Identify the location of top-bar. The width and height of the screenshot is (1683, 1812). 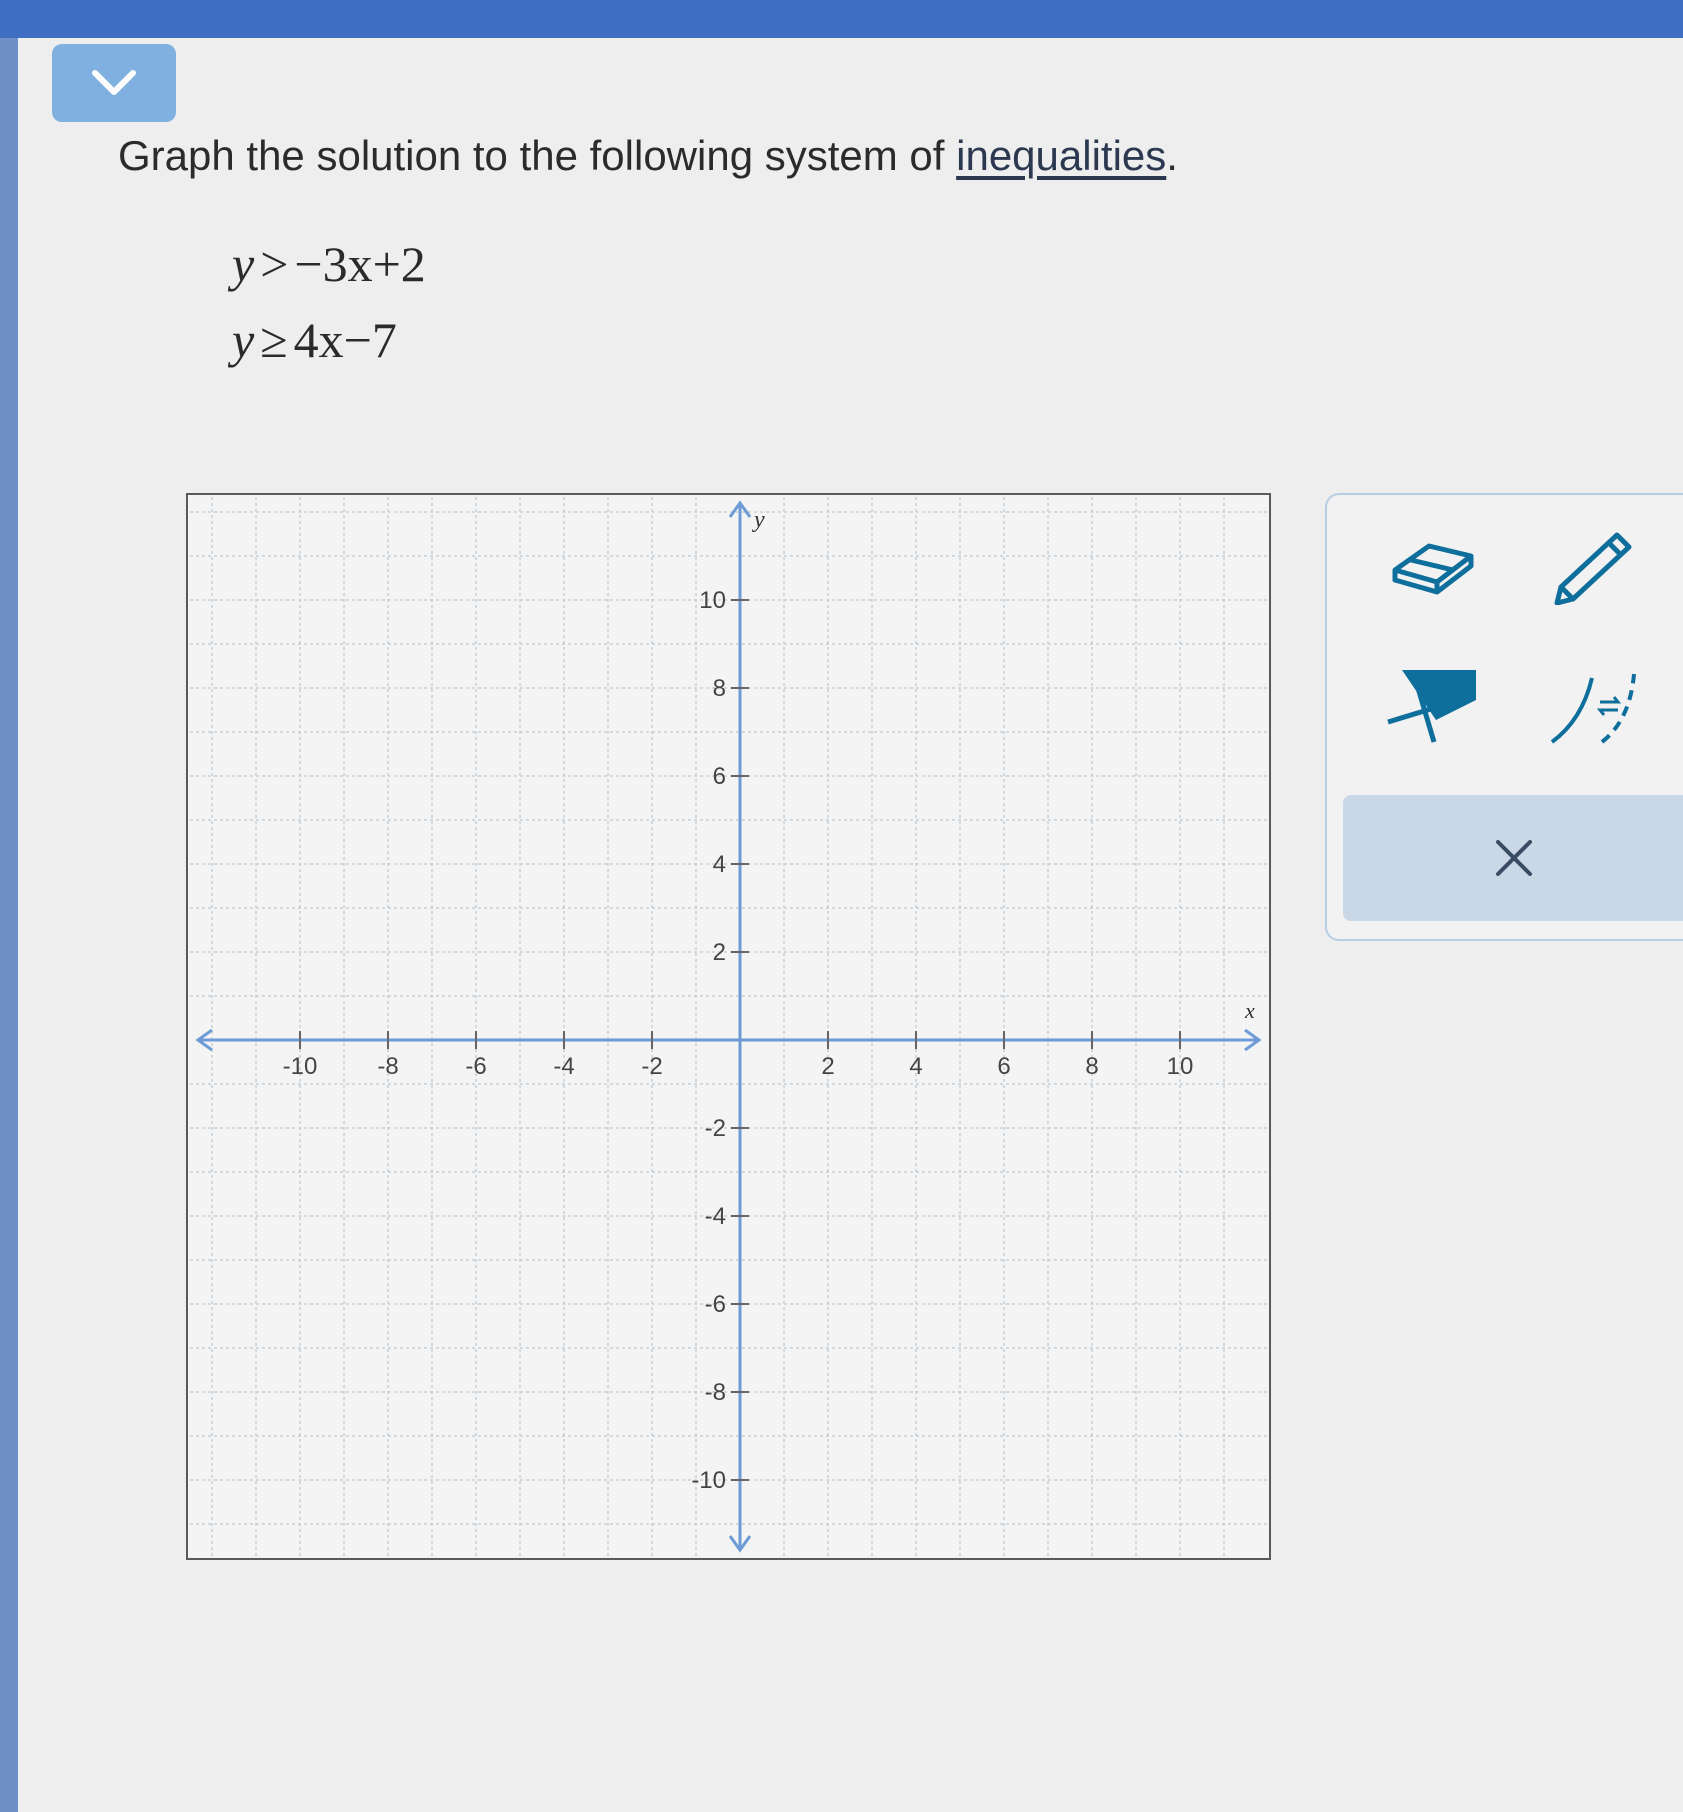
(841, 19).